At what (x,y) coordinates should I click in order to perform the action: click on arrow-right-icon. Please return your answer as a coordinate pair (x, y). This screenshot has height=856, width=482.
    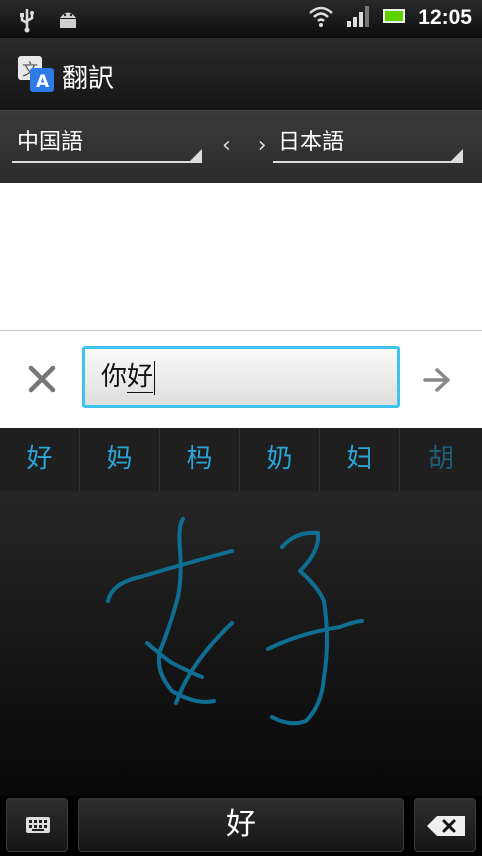
    Looking at the image, I should click on (437, 380).